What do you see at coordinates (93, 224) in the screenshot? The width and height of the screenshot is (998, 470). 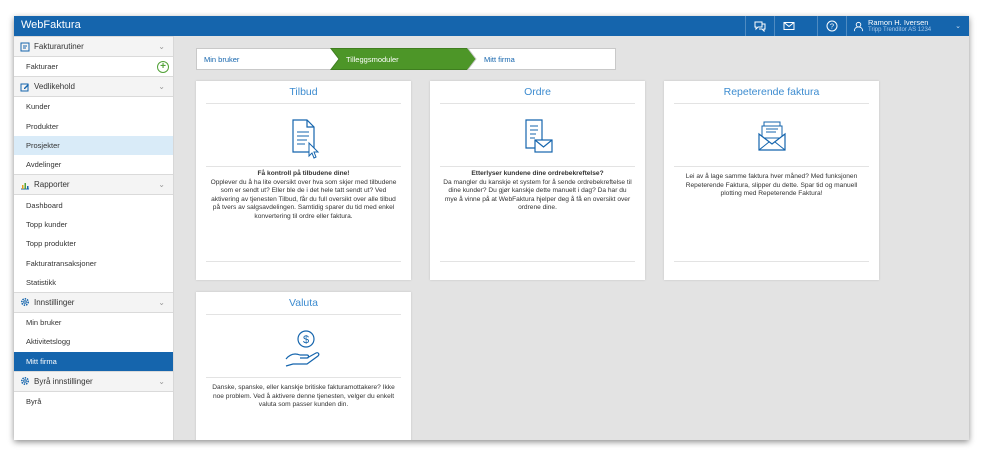 I see `sidebar-item-topp-kunder: Topp kunder` at bounding box center [93, 224].